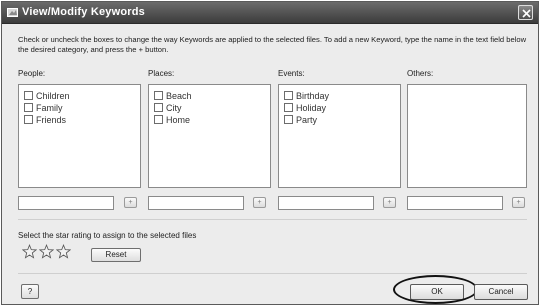 This screenshot has height=306, width=540. I want to click on others-add-button: +, so click(518, 202).